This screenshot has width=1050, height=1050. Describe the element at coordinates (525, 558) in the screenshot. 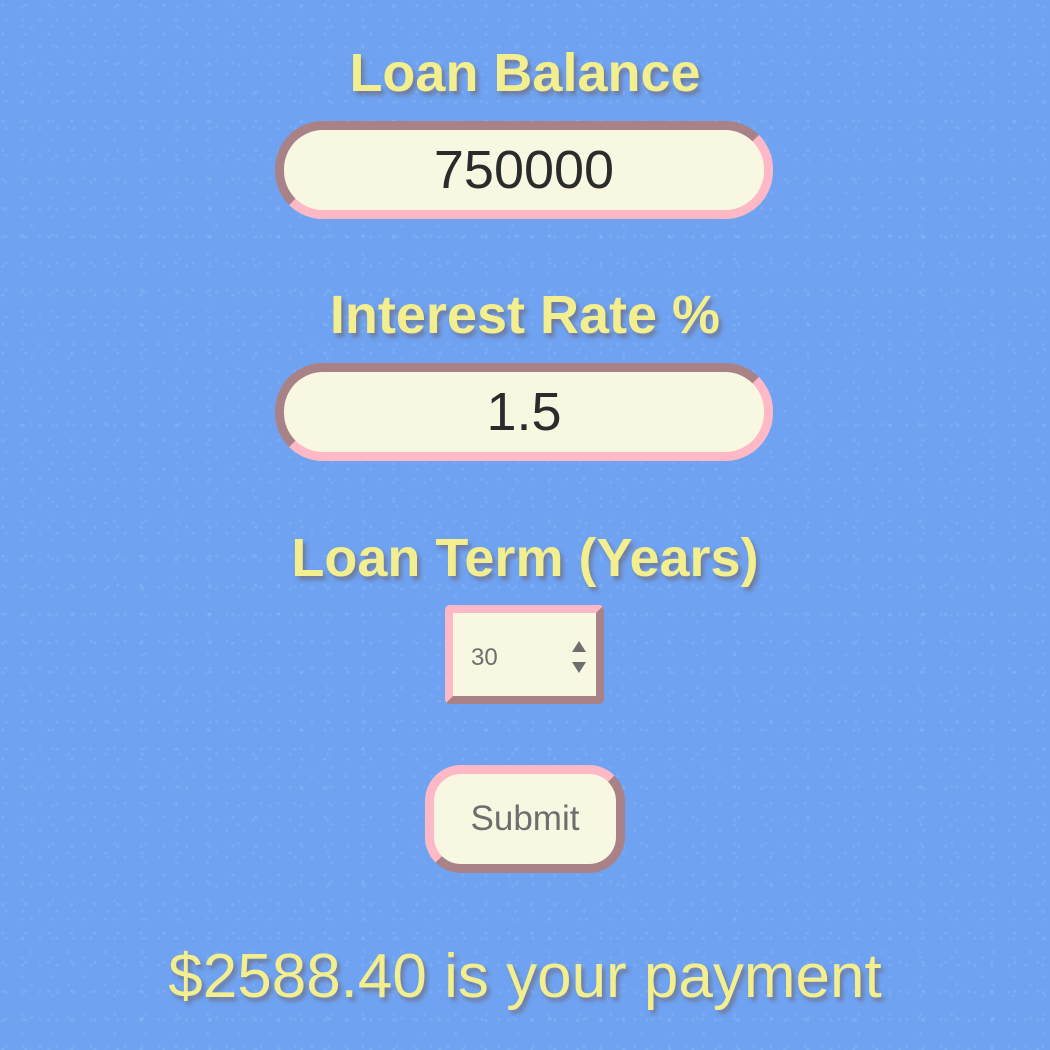

I see `loan-term-label: Loan Term (Years)` at that location.